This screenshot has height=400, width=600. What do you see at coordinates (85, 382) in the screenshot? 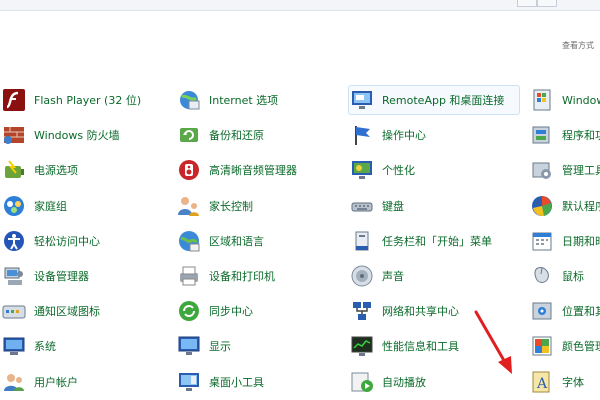
I see `control-panel-item: 用户帐户` at bounding box center [85, 382].